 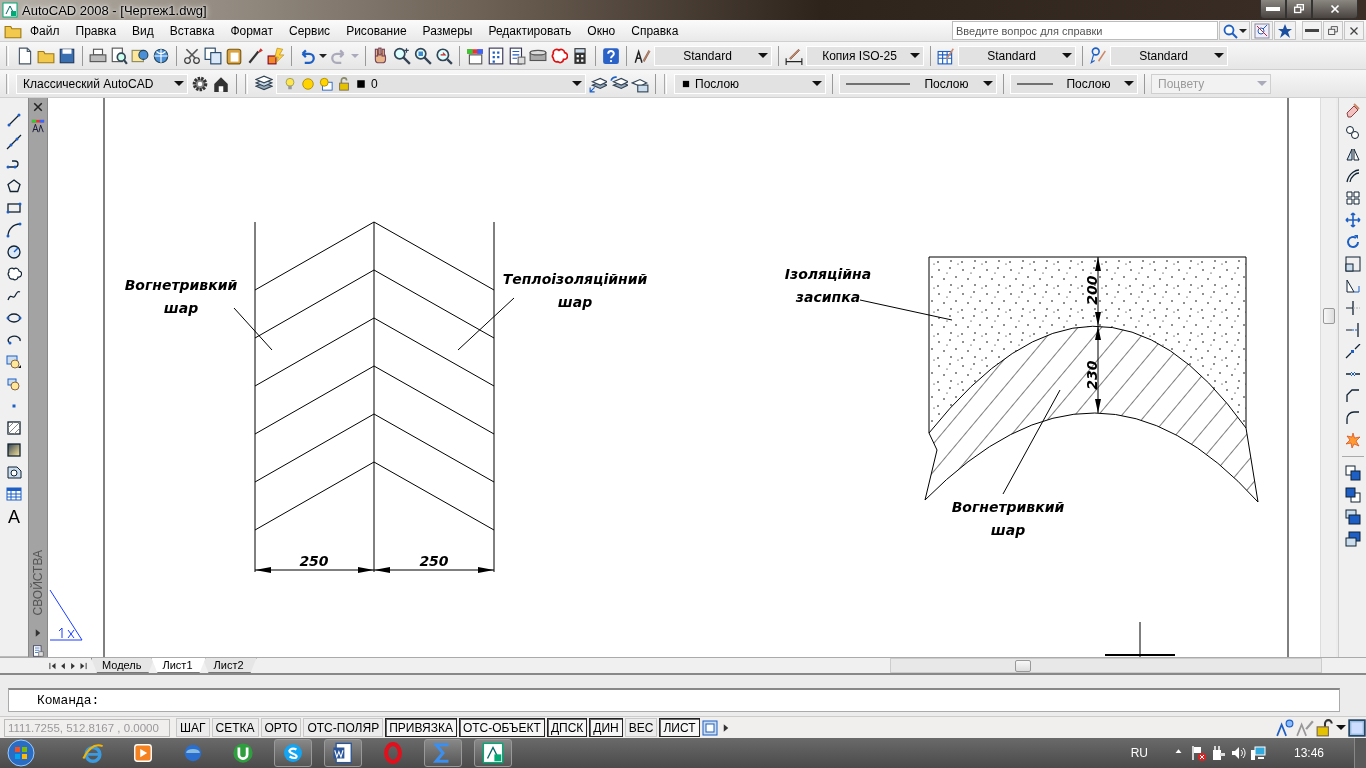 What do you see at coordinates (402, 55) in the screenshot?
I see `zoom-icon` at bounding box center [402, 55].